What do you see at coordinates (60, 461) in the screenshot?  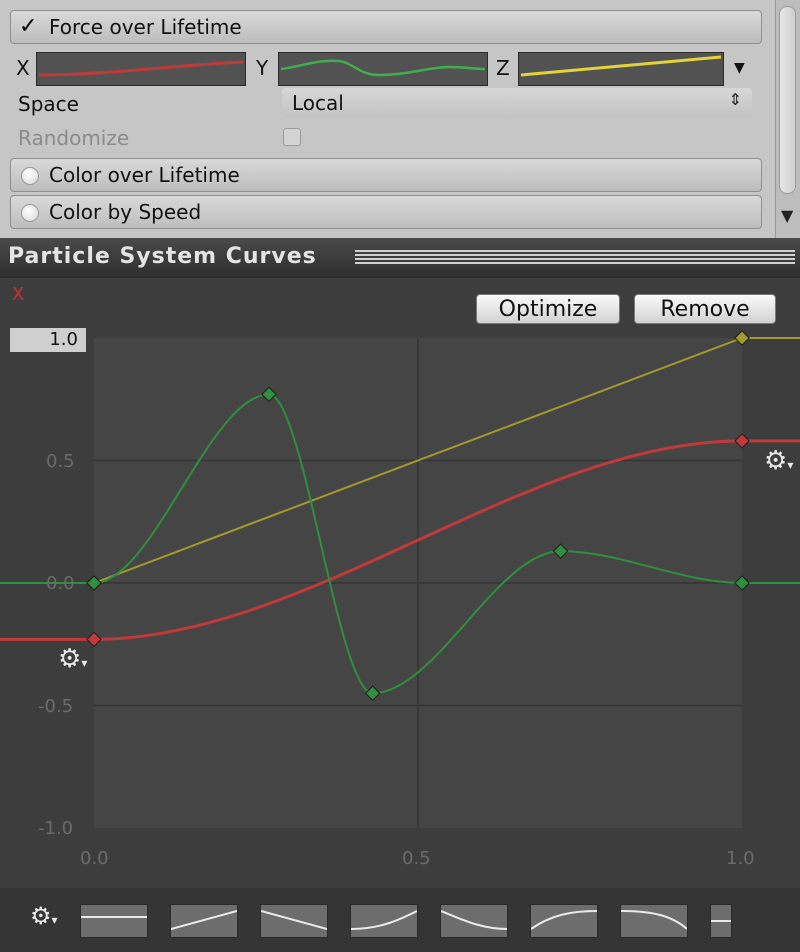 I see `y-tick-label: 0.5` at bounding box center [60, 461].